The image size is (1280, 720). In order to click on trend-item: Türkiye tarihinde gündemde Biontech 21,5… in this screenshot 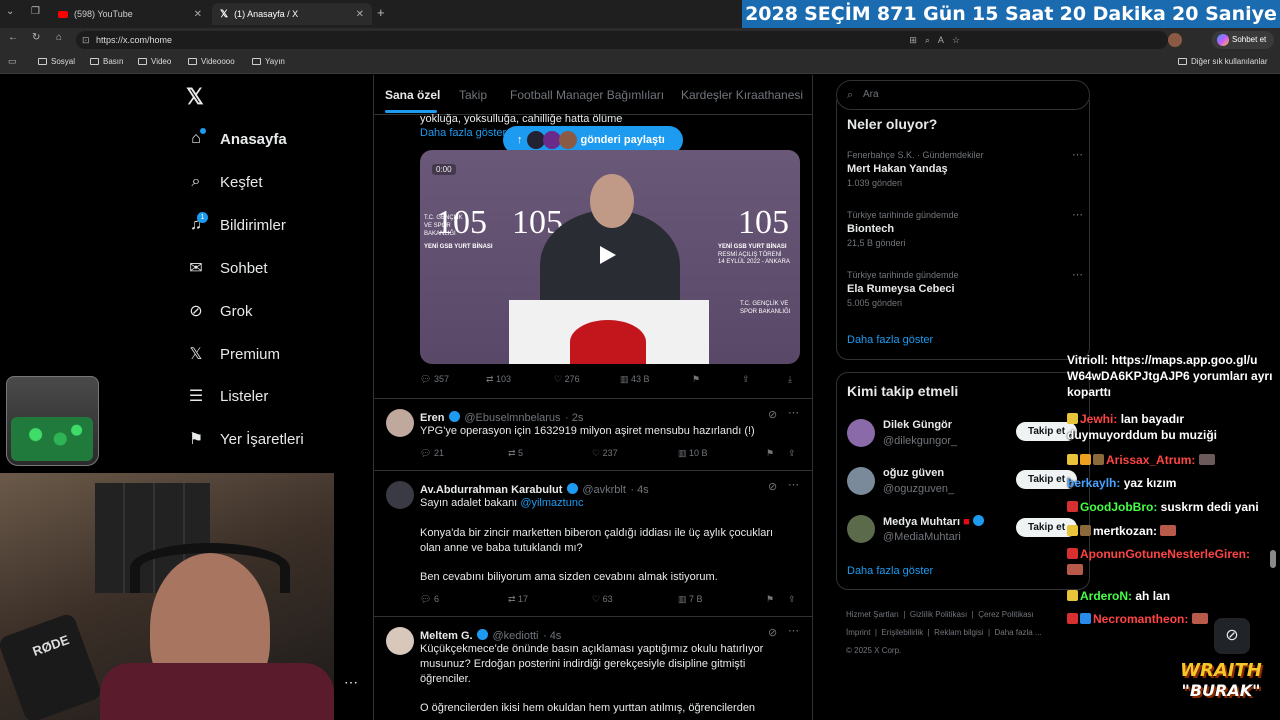, I will do `click(965, 228)`.